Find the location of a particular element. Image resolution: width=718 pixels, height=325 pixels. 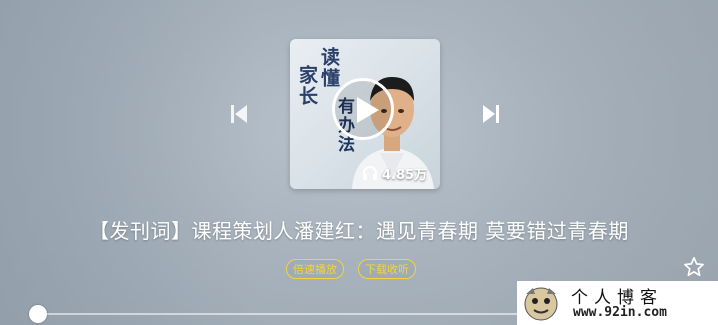

site-watermark: 个人博客 www.92in.com is located at coordinates (617, 303).